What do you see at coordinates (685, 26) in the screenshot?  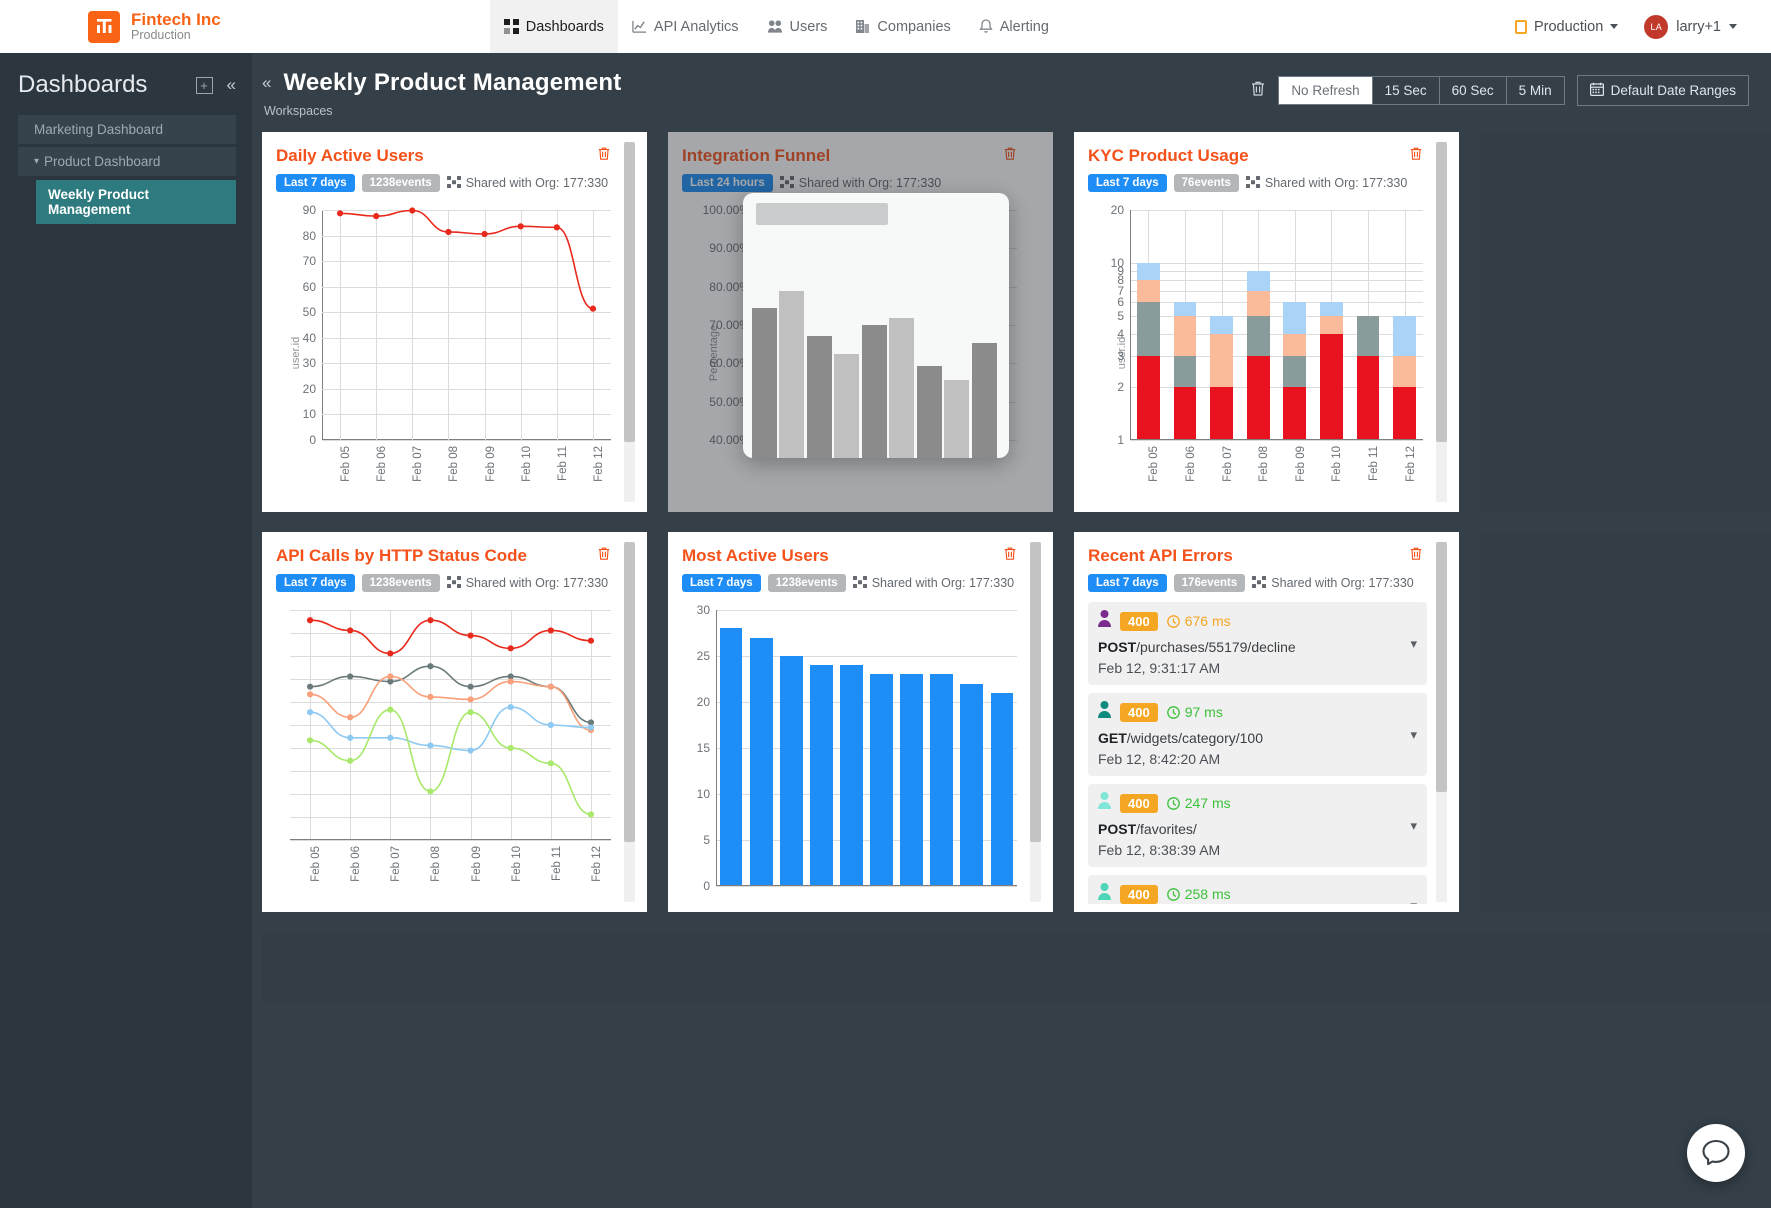 I see `nav-item-api-analytics: API Analytics` at bounding box center [685, 26].